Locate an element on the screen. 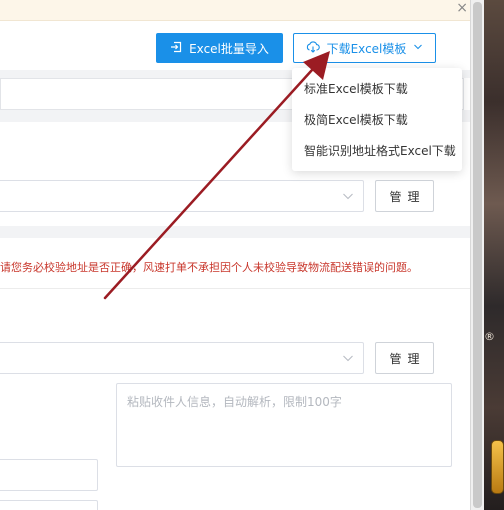 This screenshot has height=510, width=504. menu-item-simple-template: 极简Excel模板下载 is located at coordinates (377, 120).